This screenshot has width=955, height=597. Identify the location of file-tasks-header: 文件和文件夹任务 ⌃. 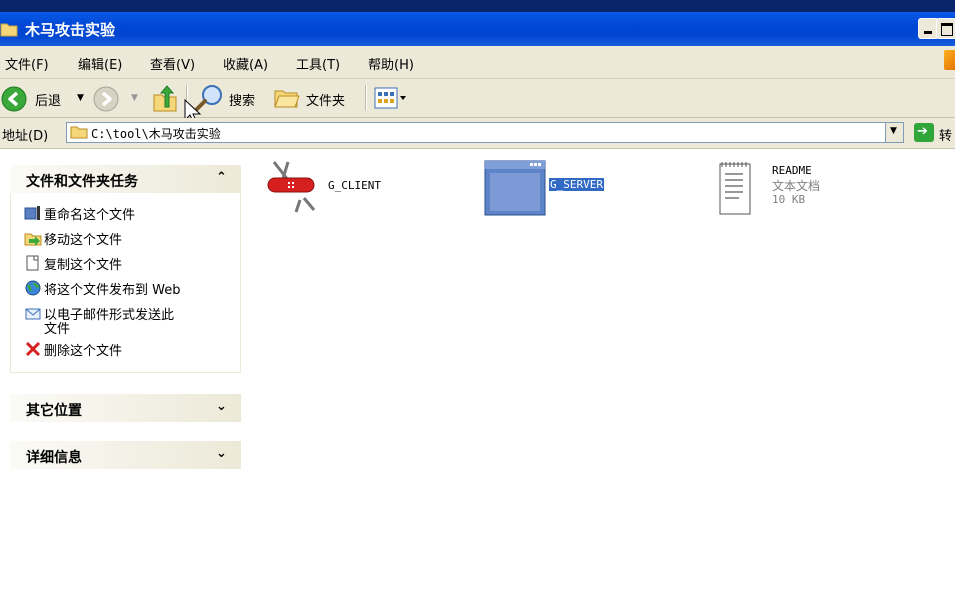
(125, 179).